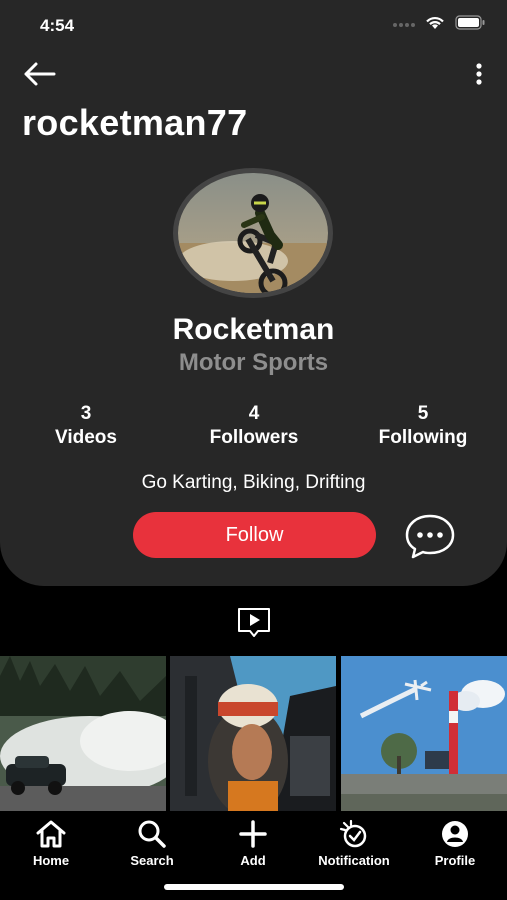  I want to click on battery-icon, so click(470, 22).